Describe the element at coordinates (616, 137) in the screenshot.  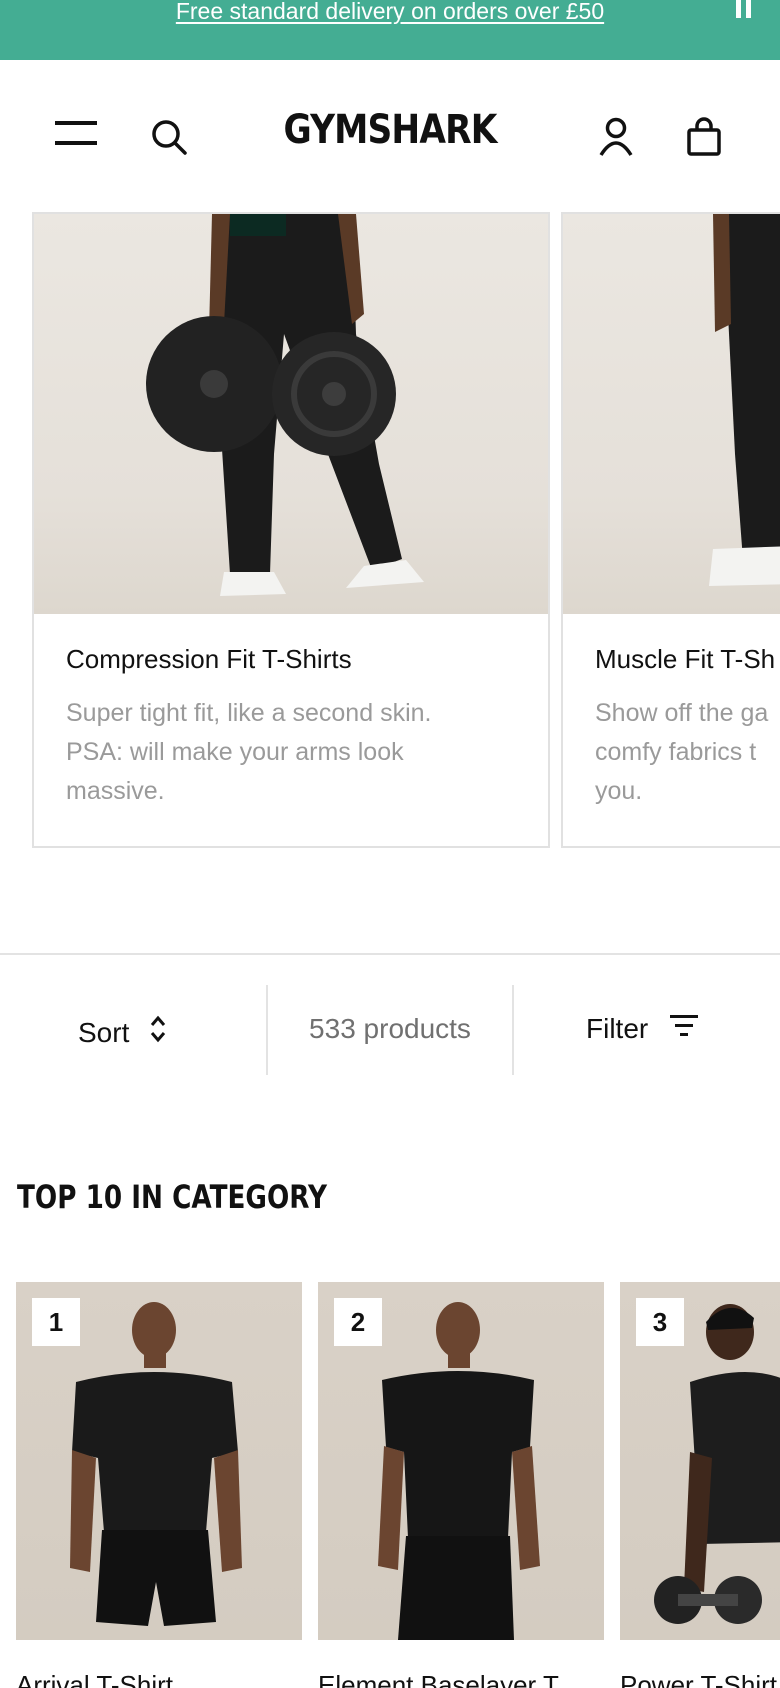
I see `account-icon` at that location.